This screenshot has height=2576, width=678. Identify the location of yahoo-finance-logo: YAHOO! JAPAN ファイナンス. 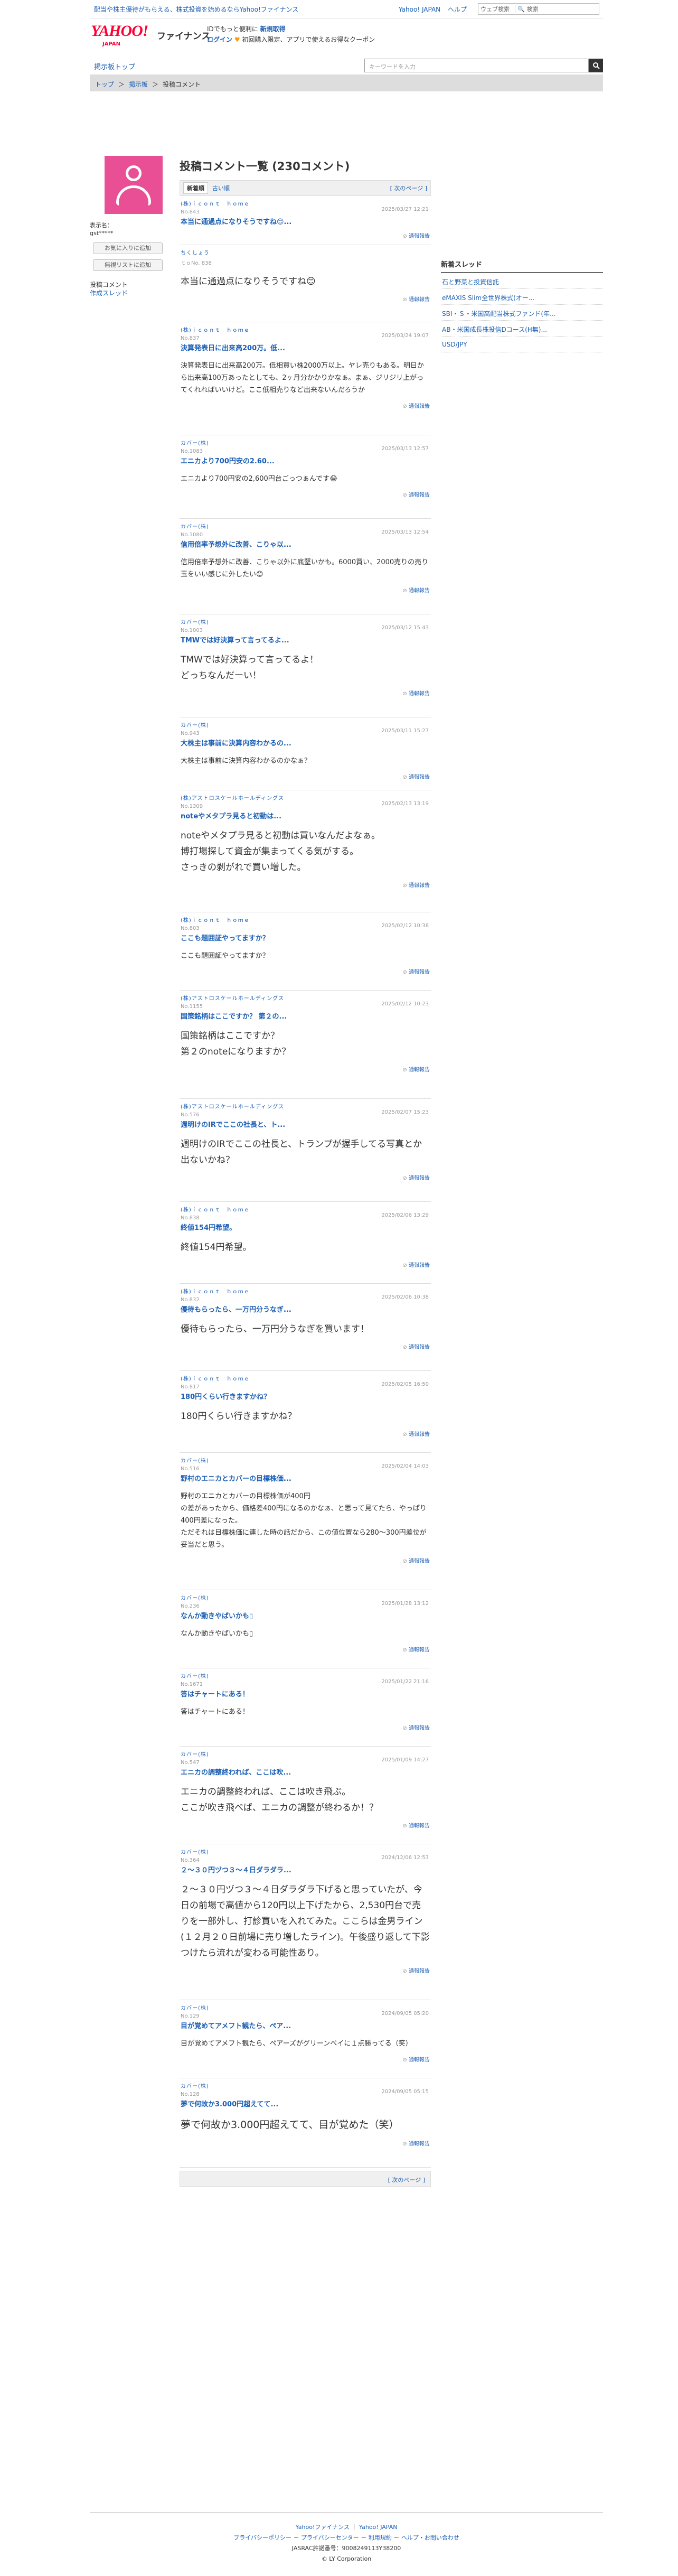
(150, 38).